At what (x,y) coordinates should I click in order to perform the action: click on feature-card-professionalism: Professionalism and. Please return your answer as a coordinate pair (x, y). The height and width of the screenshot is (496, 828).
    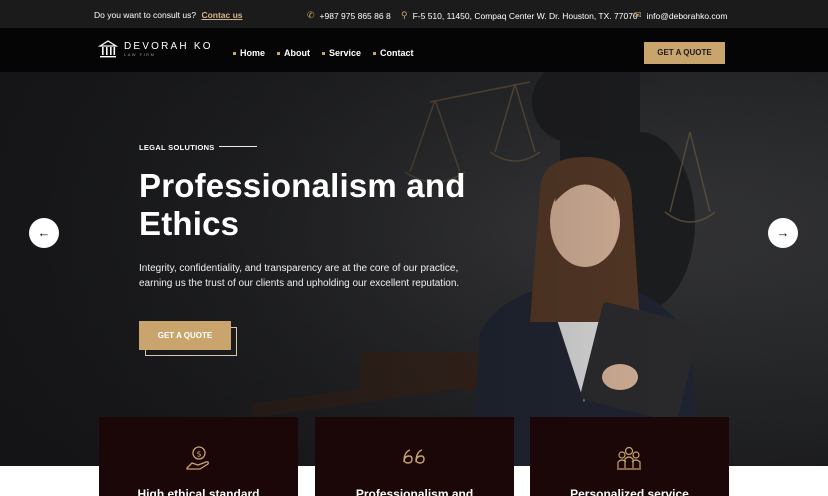
    Looking at the image, I should click on (414, 456).